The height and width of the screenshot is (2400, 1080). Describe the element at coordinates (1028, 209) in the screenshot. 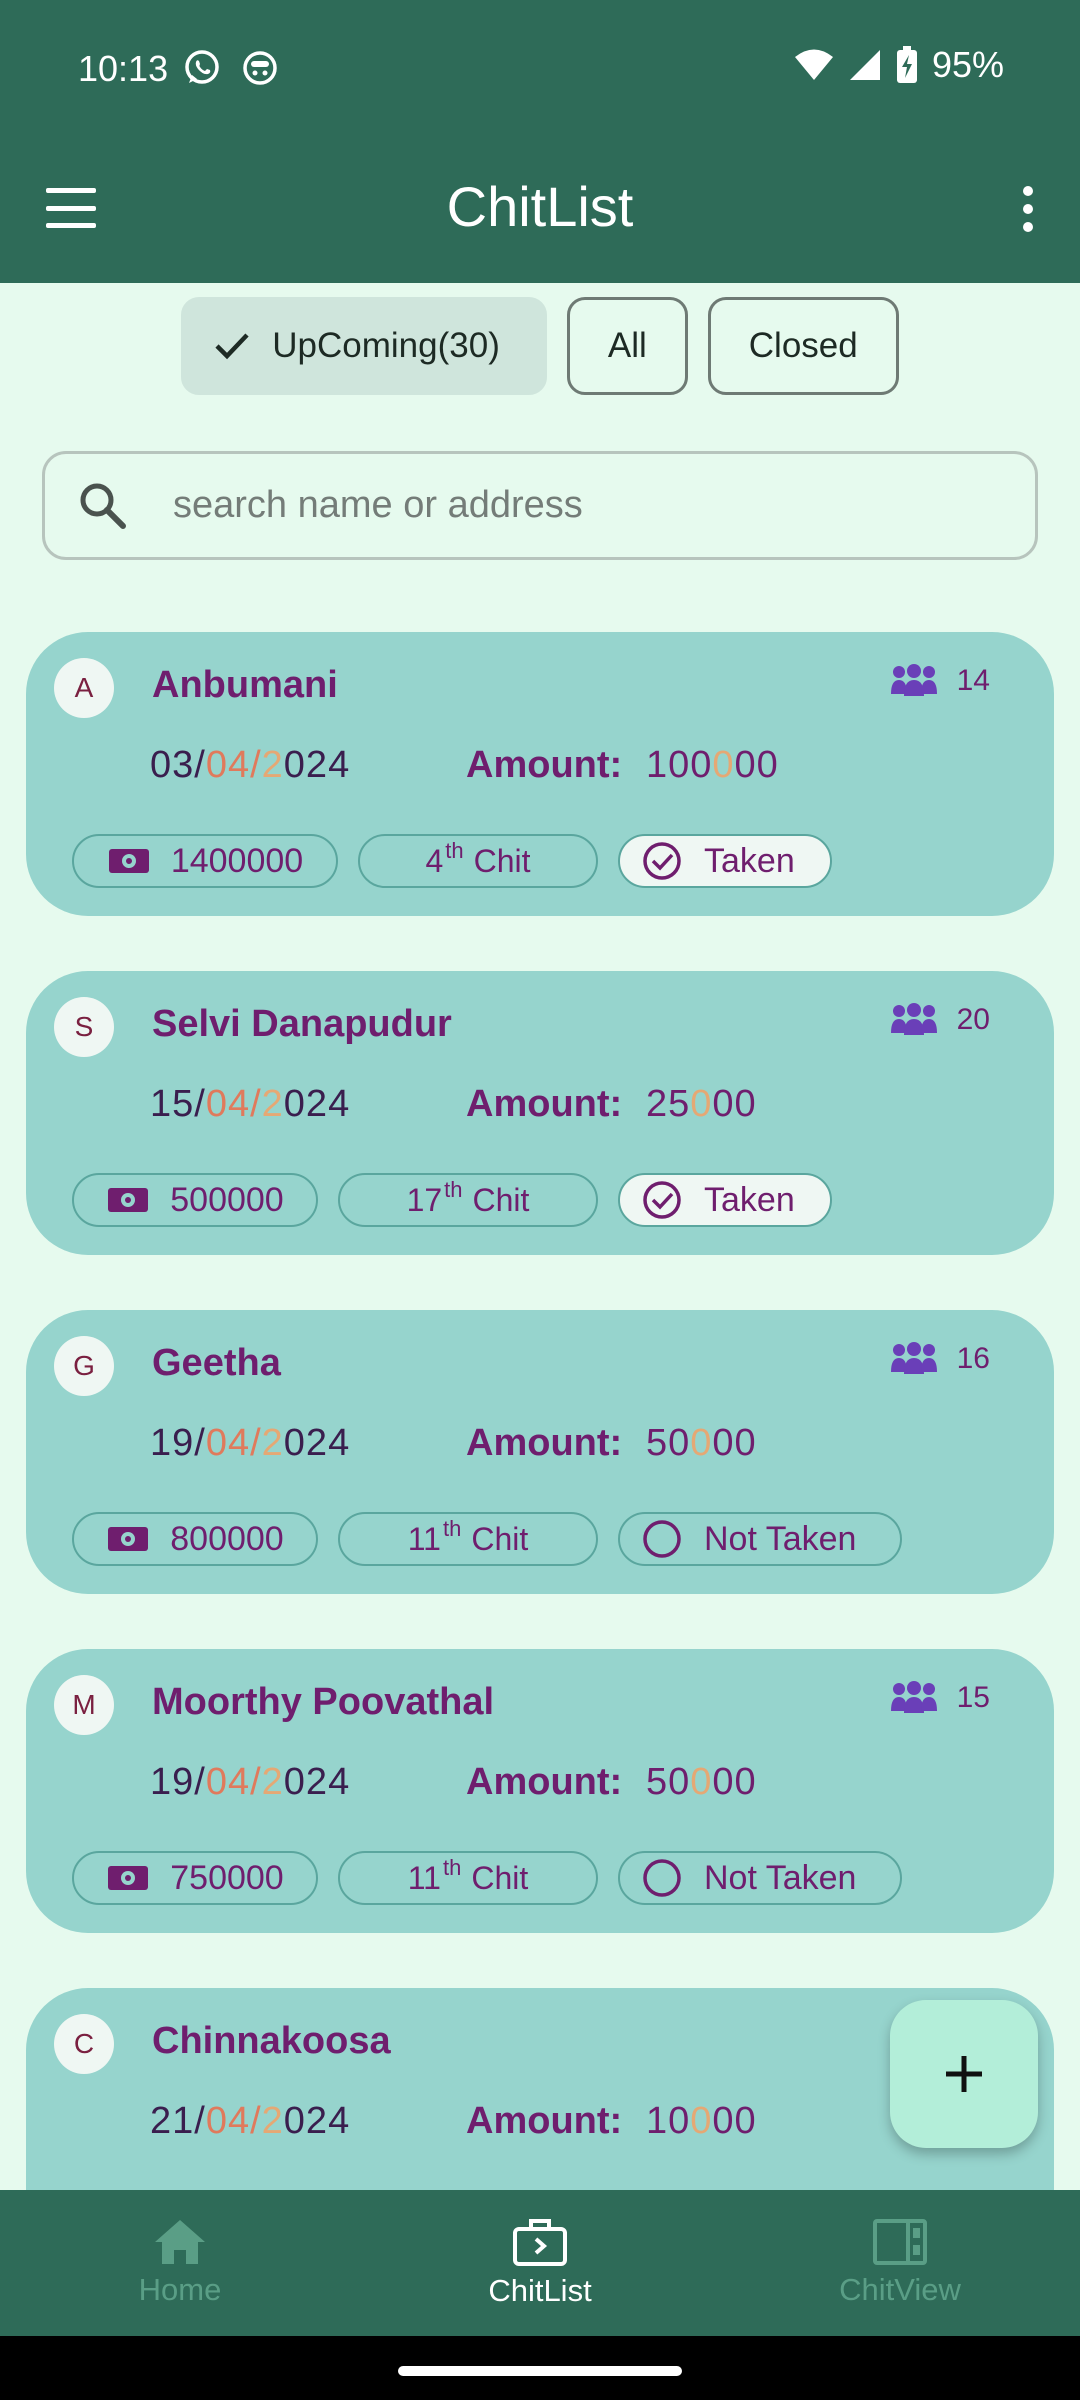

I see `more-options-icon` at that location.